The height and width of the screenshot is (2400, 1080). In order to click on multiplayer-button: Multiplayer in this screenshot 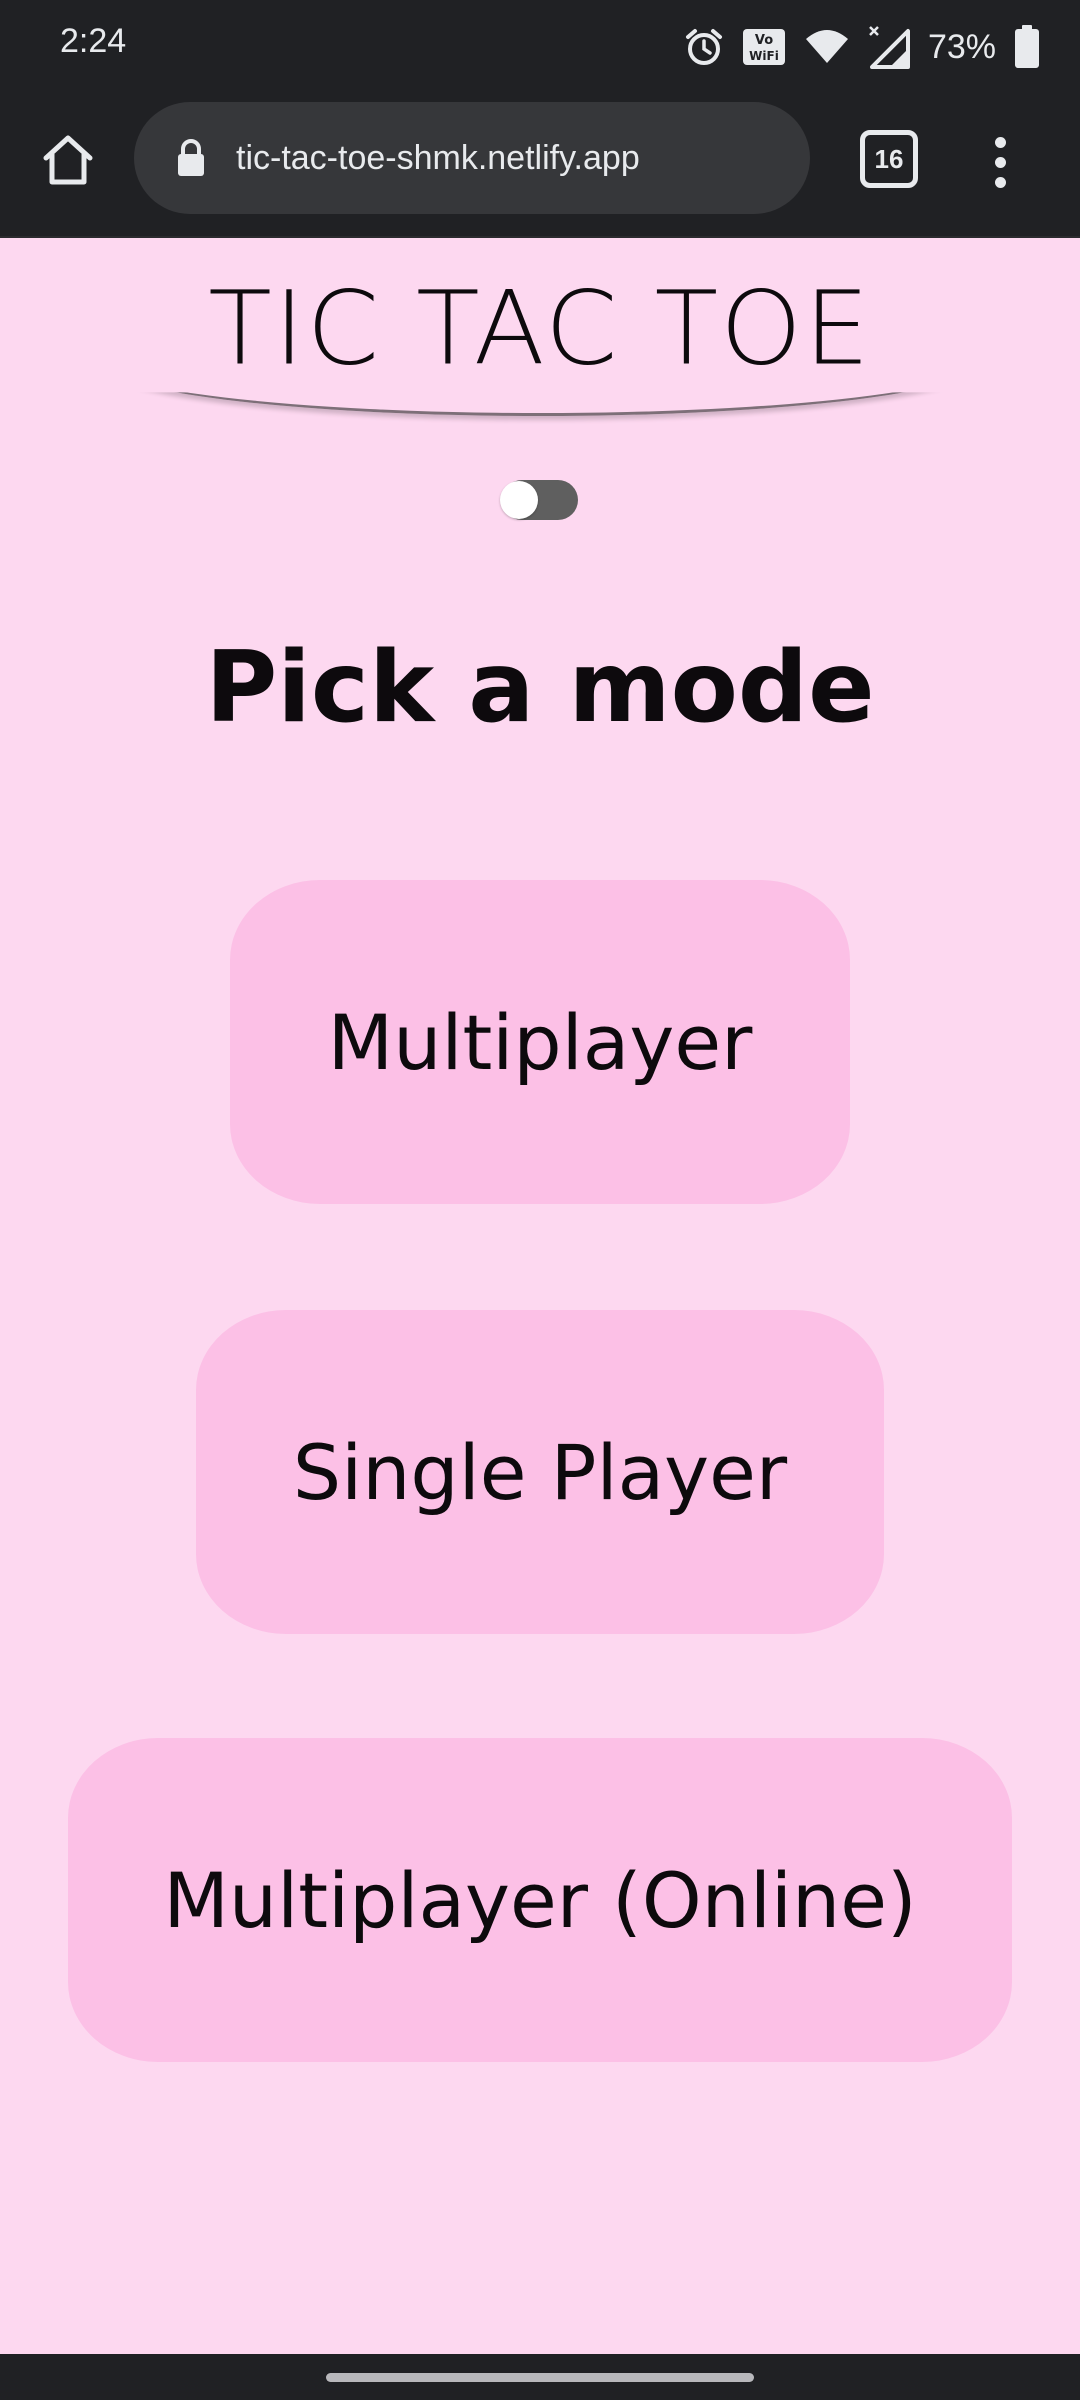, I will do `click(540, 1042)`.